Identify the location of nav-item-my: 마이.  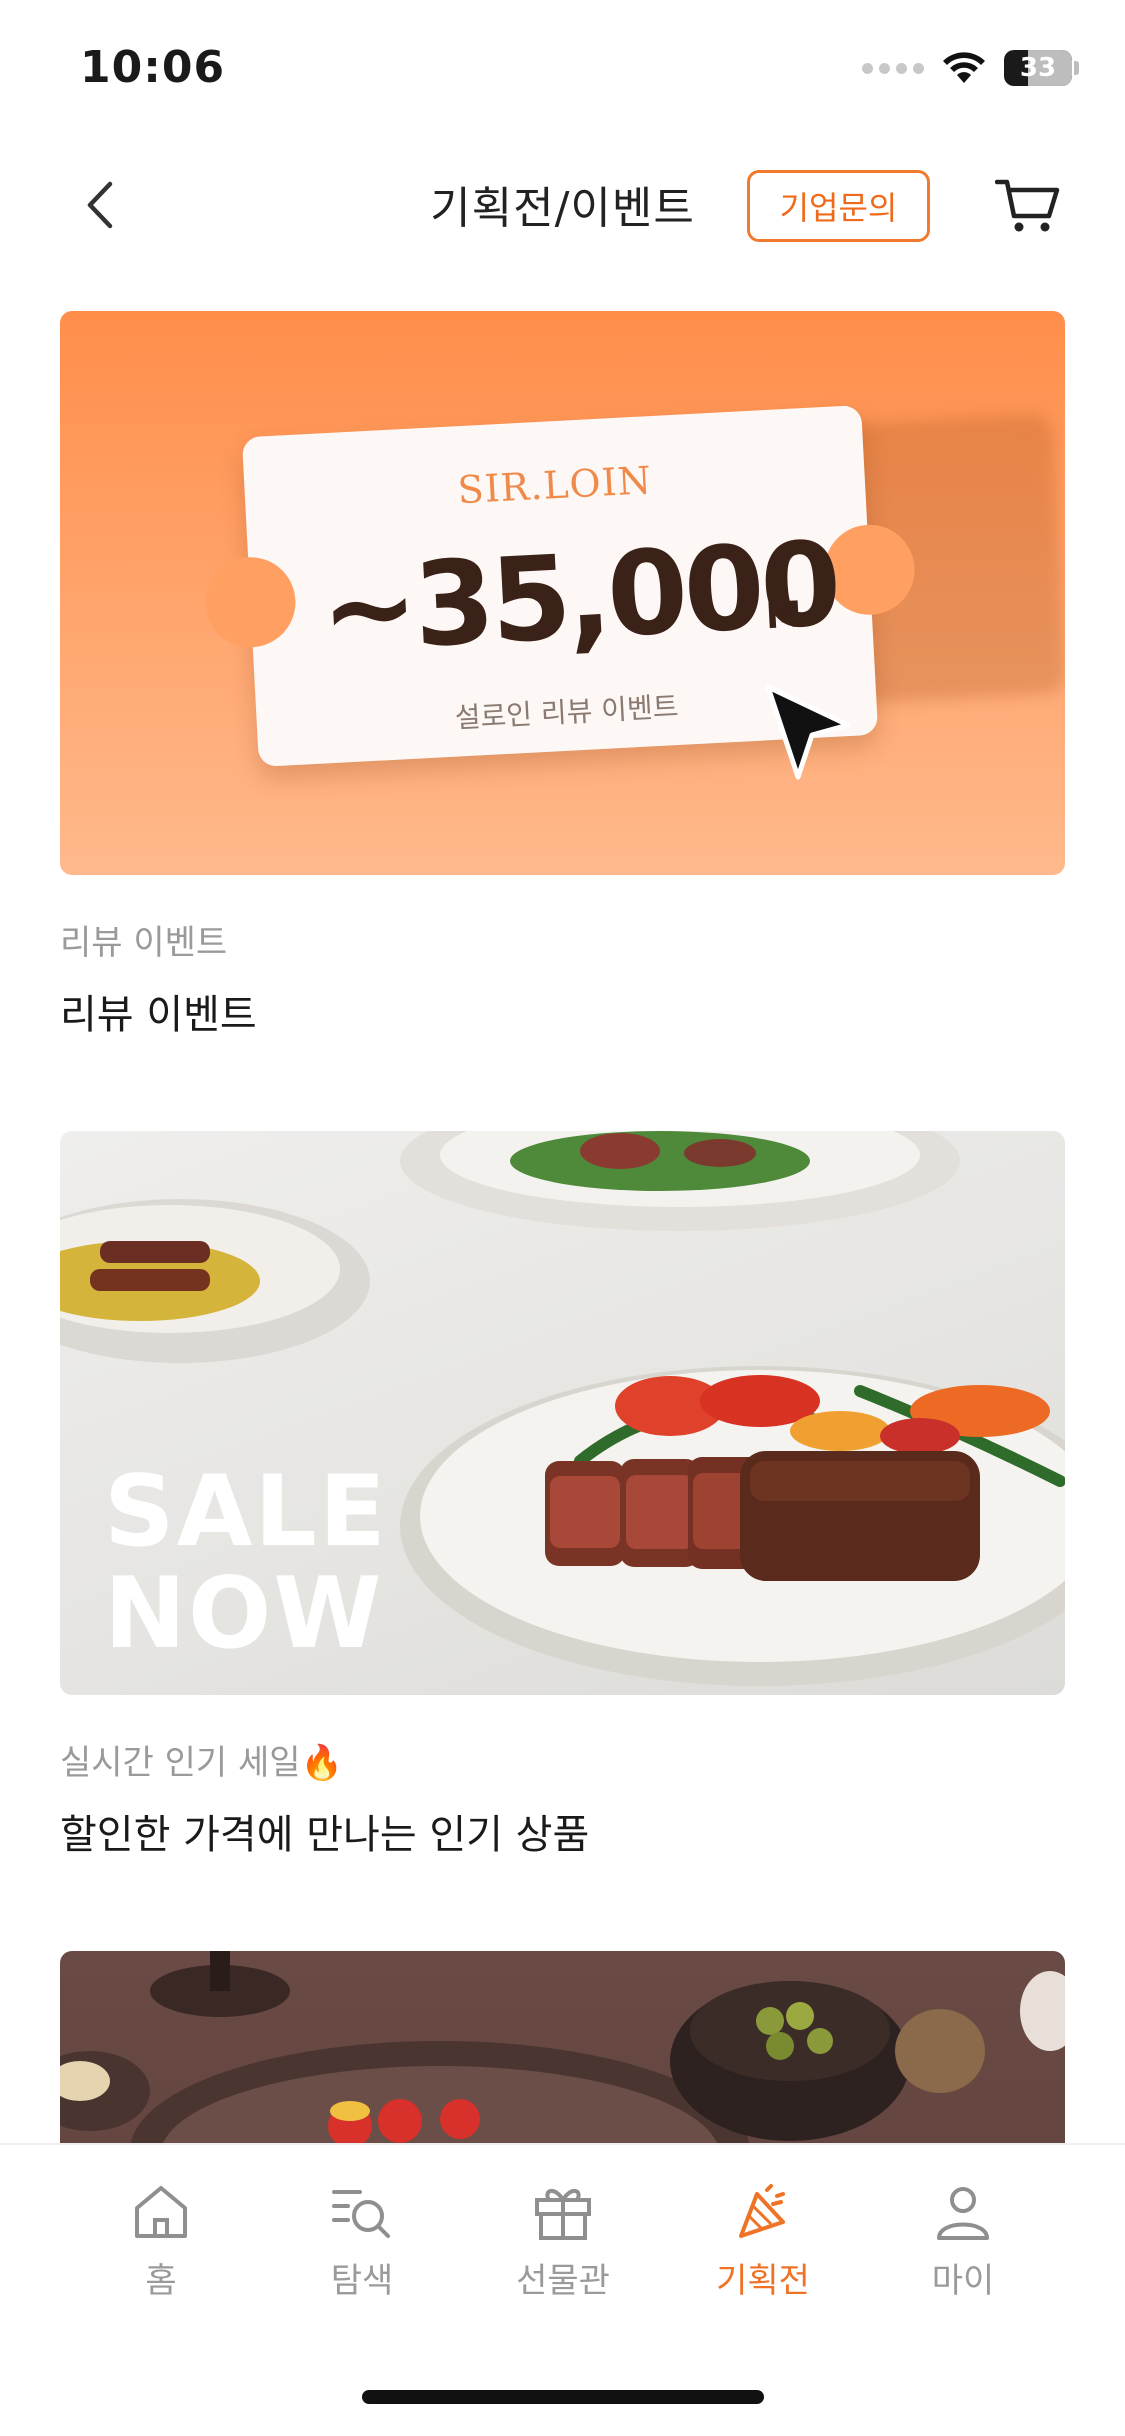
(963, 2239).